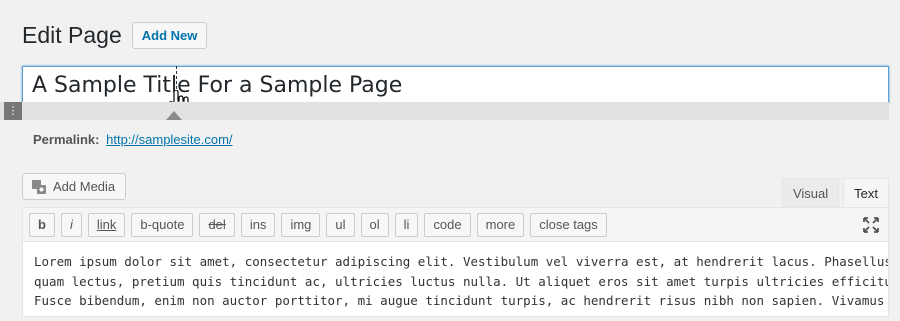 This screenshot has height=321, width=900. I want to click on resize-arrow-icon, so click(174, 115).